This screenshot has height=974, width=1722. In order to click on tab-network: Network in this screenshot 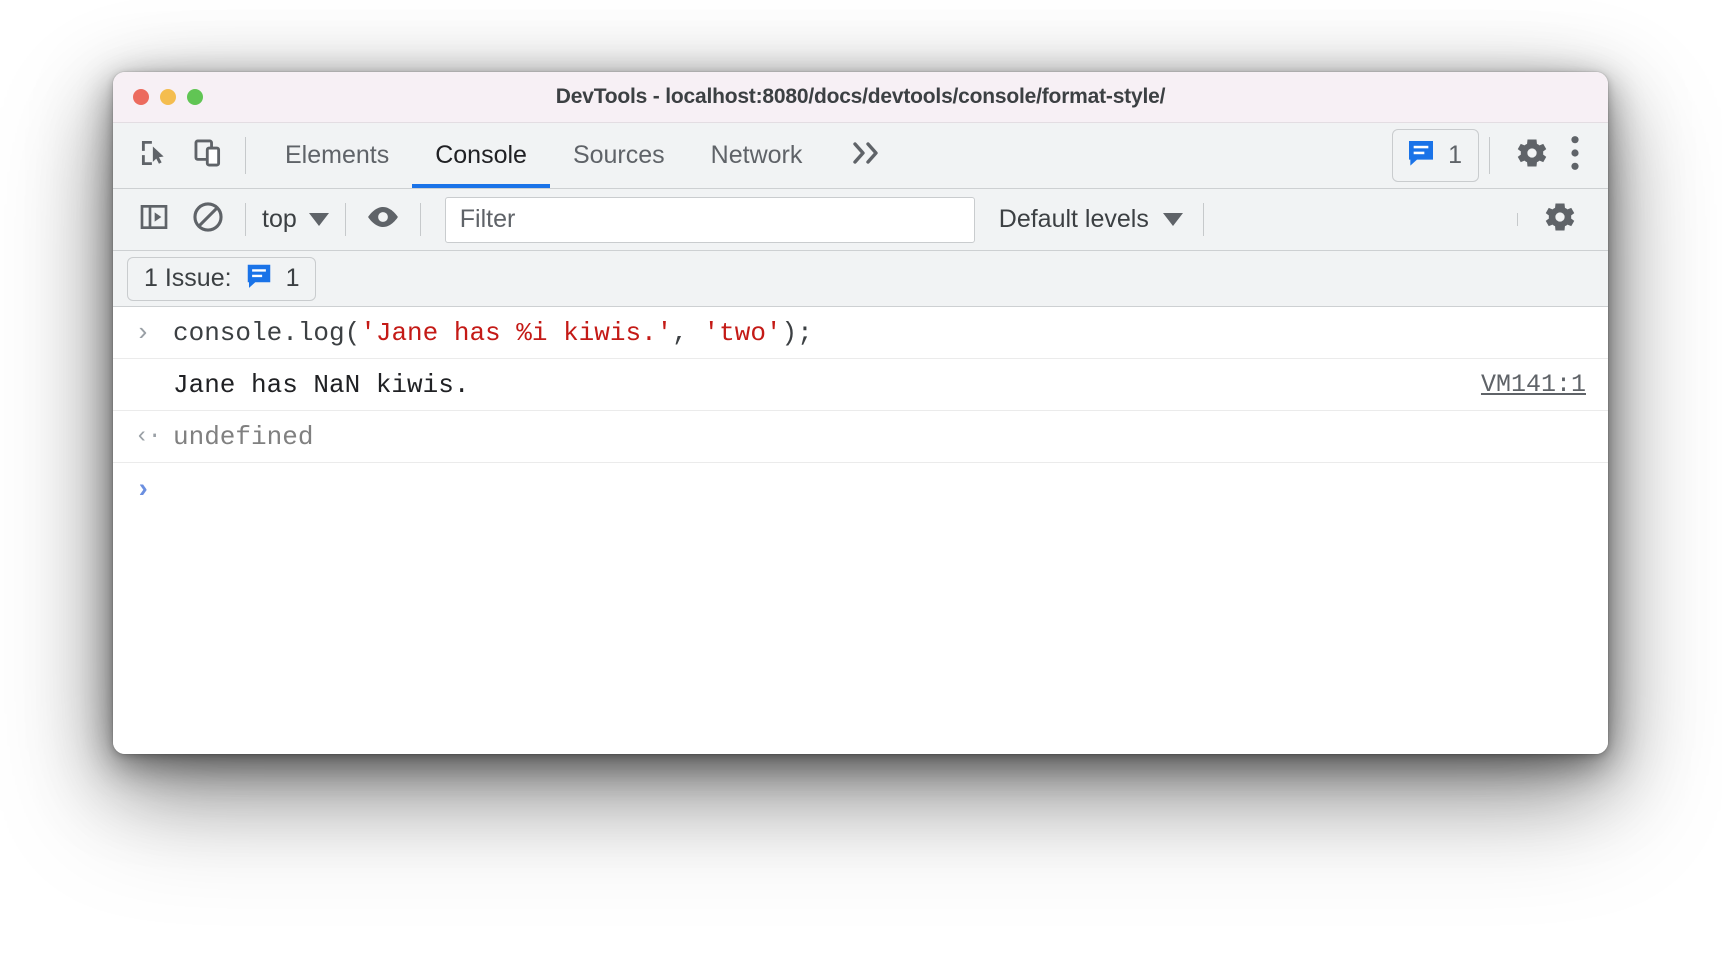, I will do `click(757, 155)`.